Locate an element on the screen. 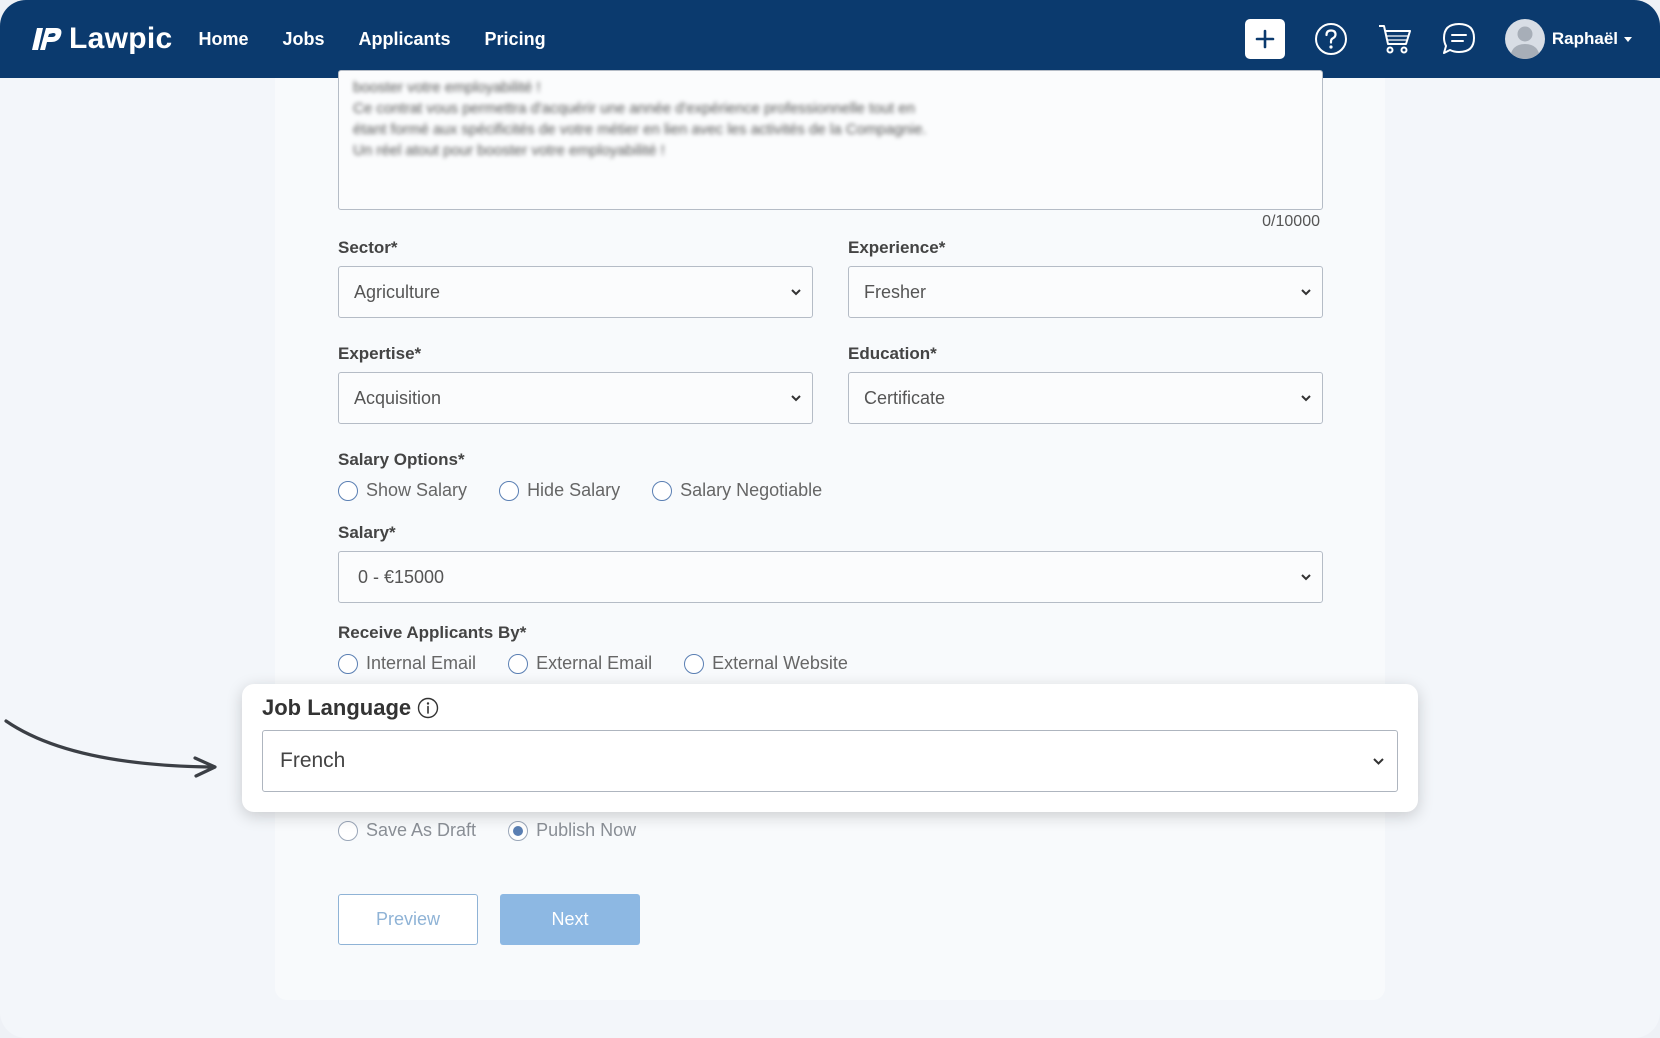 Image resolution: width=1660 pixels, height=1038 pixels. brand-name: Lawpic is located at coordinates (121, 38).